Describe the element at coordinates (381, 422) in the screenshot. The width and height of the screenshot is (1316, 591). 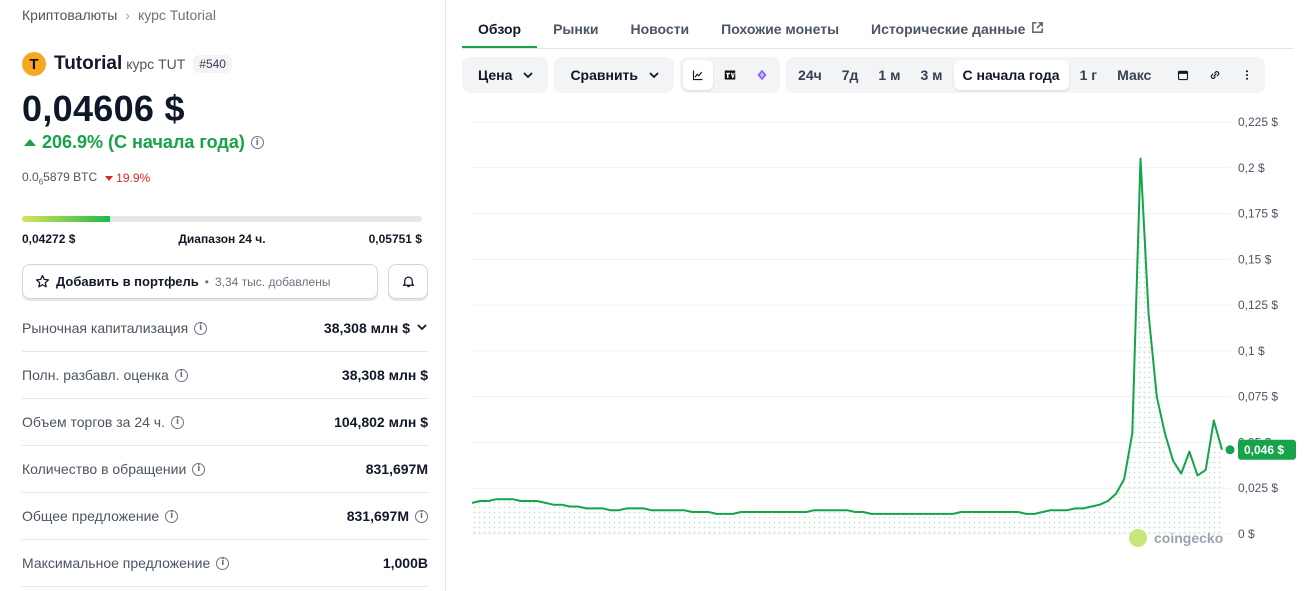
I see `stat-value-text: 104,802 млн $` at that location.